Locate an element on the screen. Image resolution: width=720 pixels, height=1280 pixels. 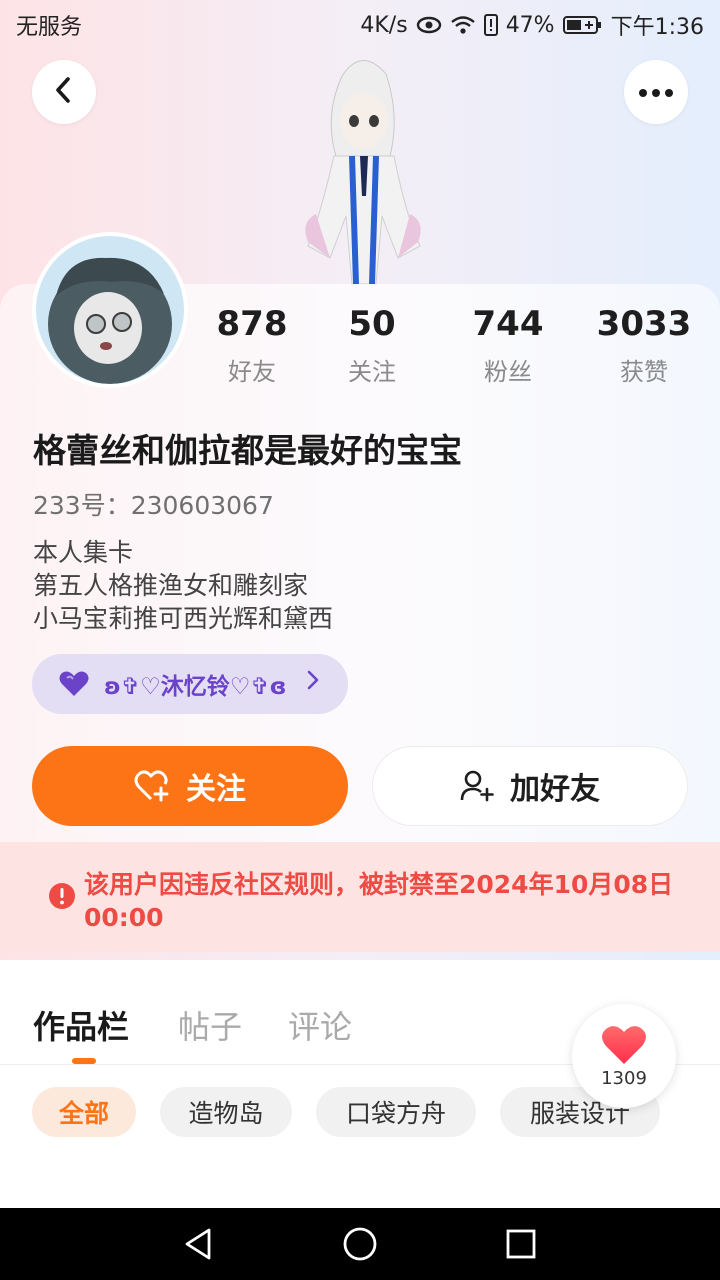
add-user-icon is located at coordinates (477, 786).